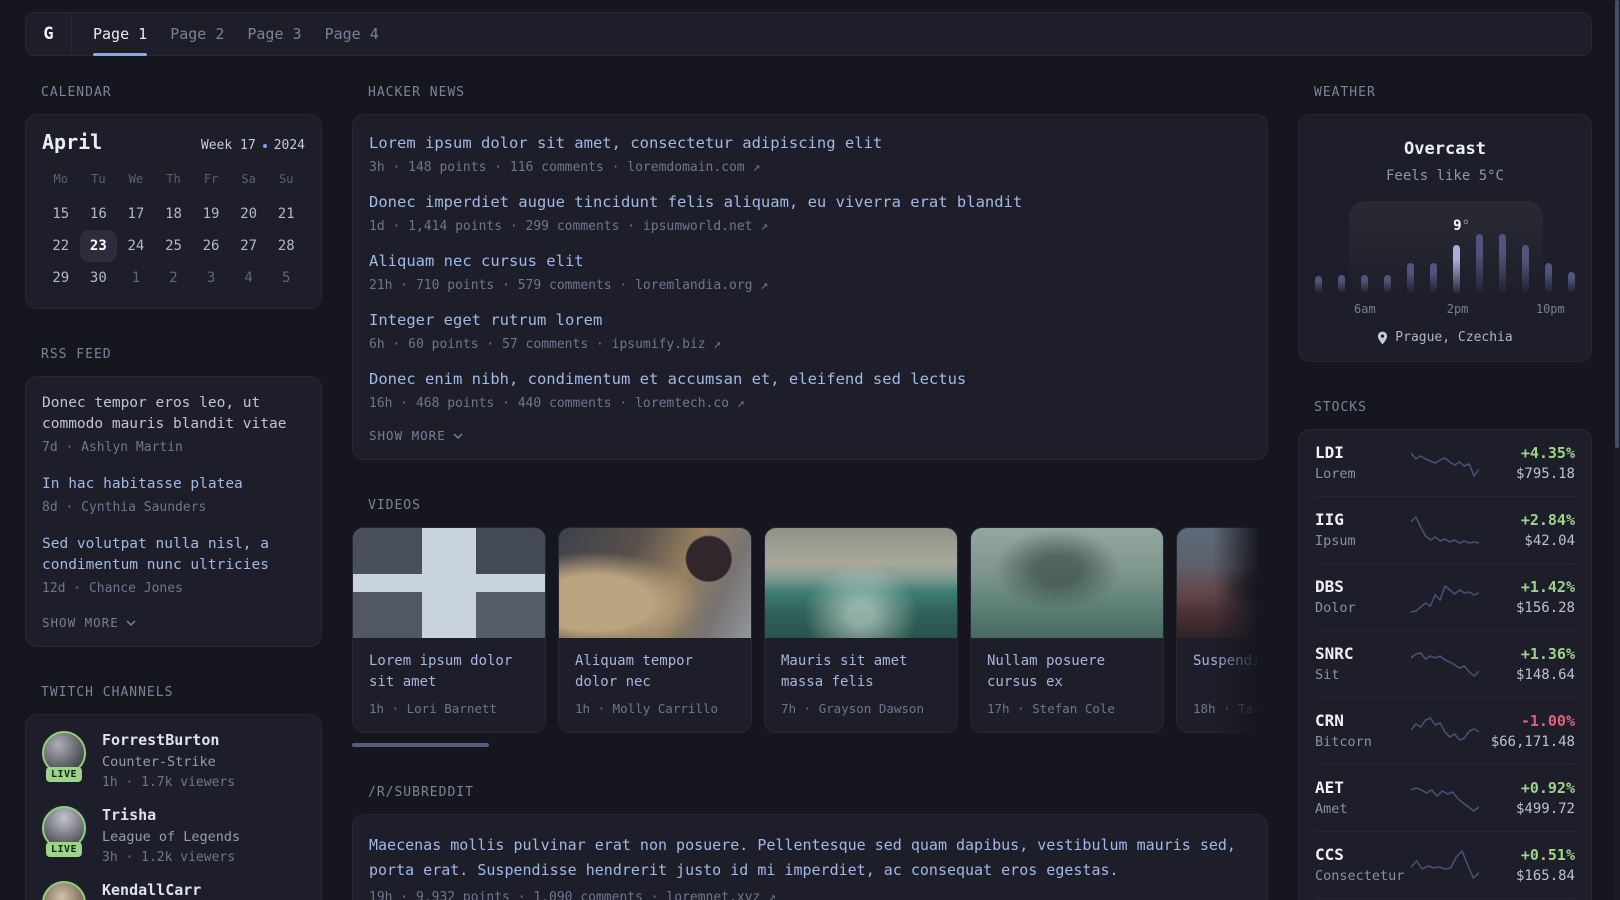 The image size is (1620, 900). I want to click on rss-item-title: In hac habitasse platea, so click(173, 484).